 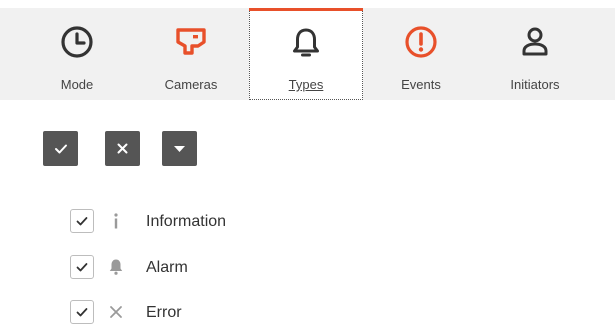 I want to click on tab-mode: Mode, so click(x=77, y=54).